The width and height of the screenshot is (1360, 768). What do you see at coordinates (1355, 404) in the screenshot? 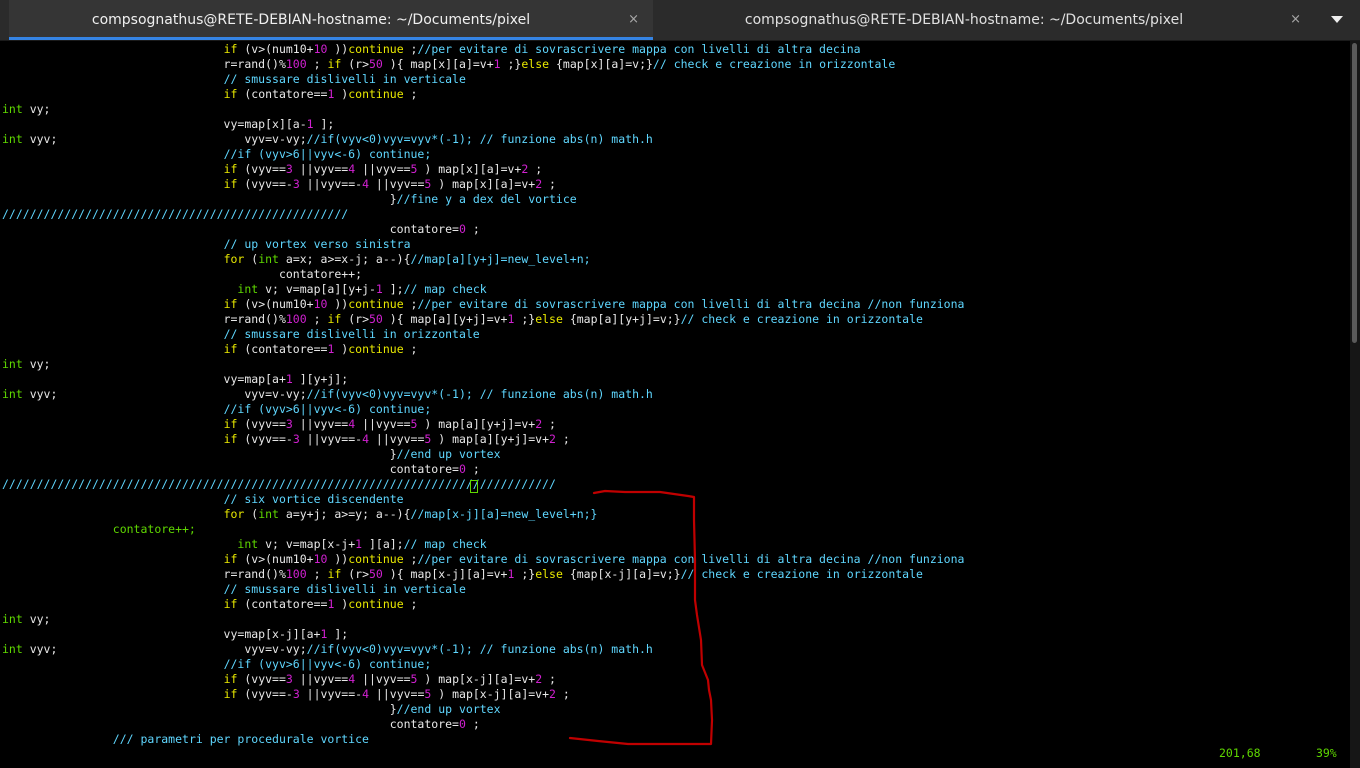
I see `scrollbar` at bounding box center [1355, 404].